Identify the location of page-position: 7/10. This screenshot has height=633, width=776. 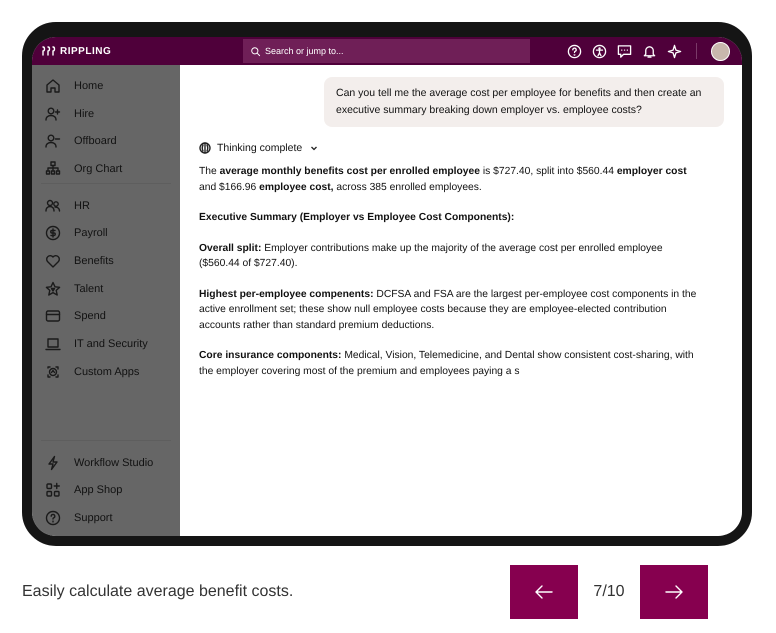
(609, 592).